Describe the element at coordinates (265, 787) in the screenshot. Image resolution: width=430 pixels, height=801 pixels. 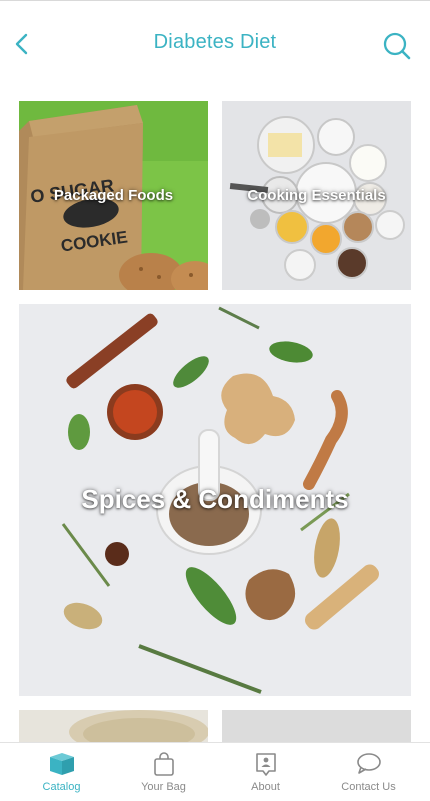
I see `tab-label-about: About` at that location.